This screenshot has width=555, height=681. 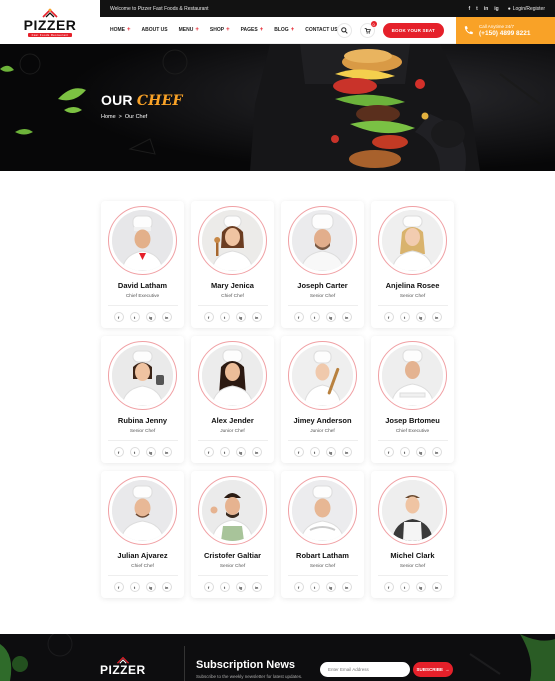 What do you see at coordinates (412, 555) in the screenshot?
I see `chef-name: Michel Clark` at bounding box center [412, 555].